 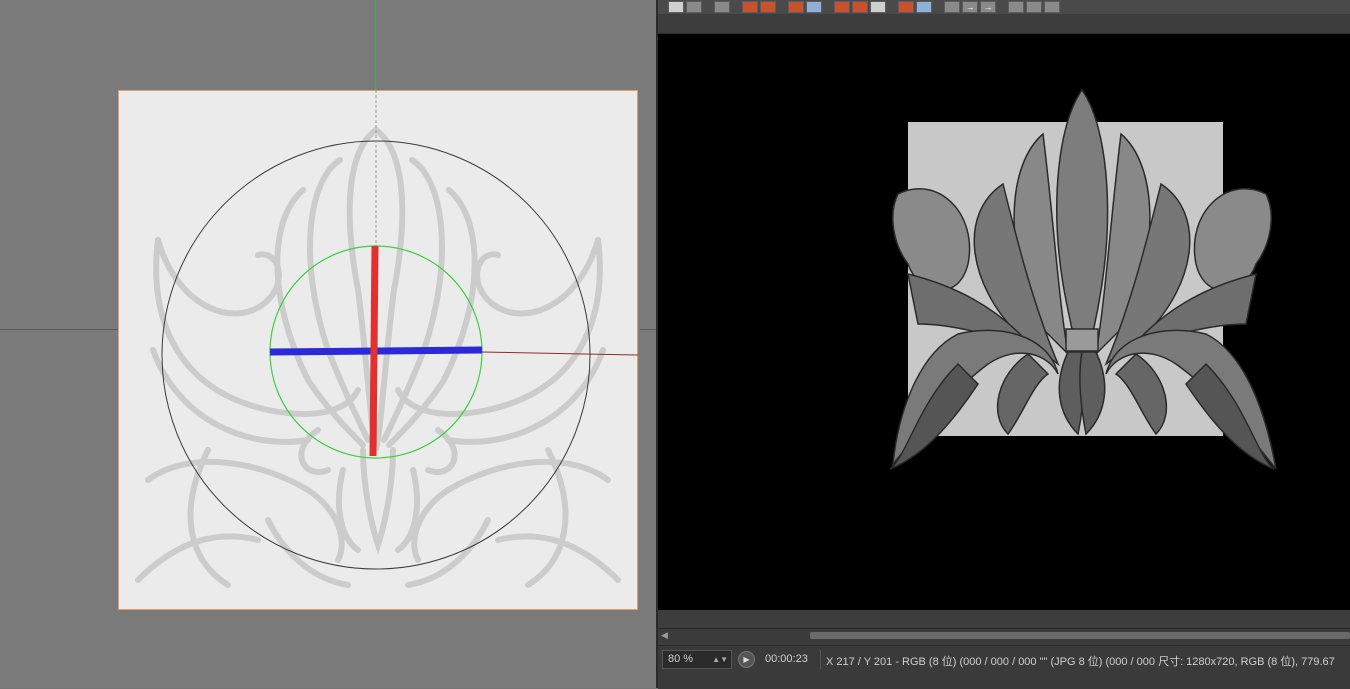 What do you see at coordinates (1004, 7) in the screenshot?
I see `viewer-toolbar: → →` at bounding box center [1004, 7].